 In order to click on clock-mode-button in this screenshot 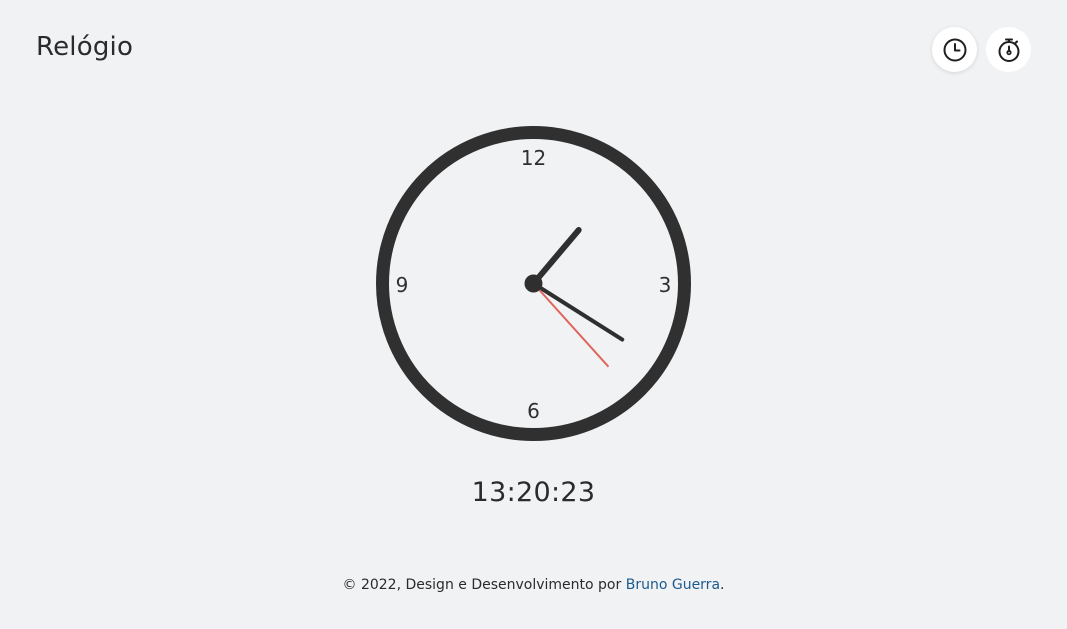, I will do `click(954, 49)`.